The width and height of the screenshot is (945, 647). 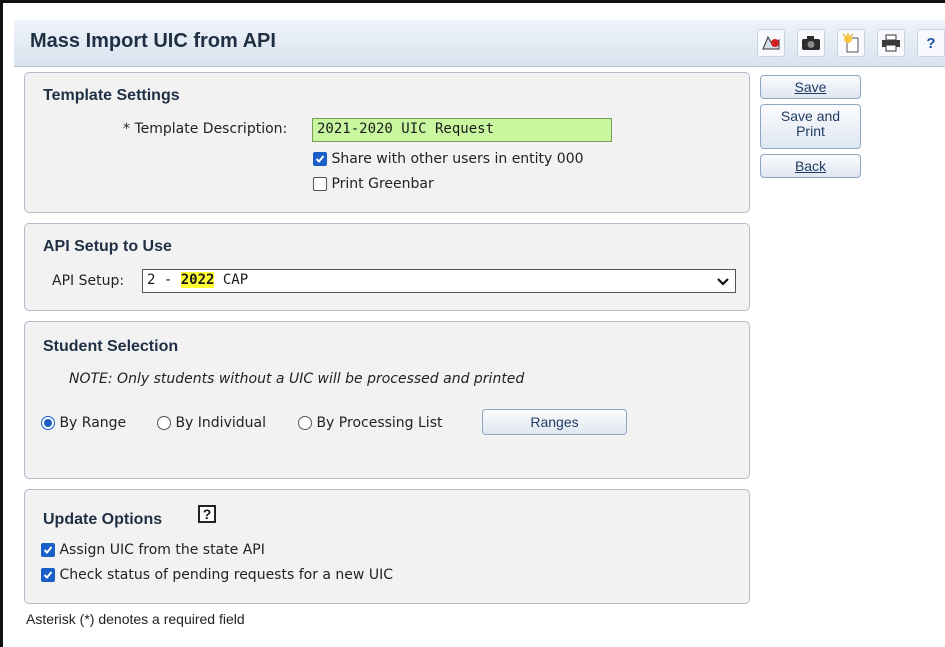 What do you see at coordinates (891, 43) in the screenshot?
I see `print-icon` at bounding box center [891, 43].